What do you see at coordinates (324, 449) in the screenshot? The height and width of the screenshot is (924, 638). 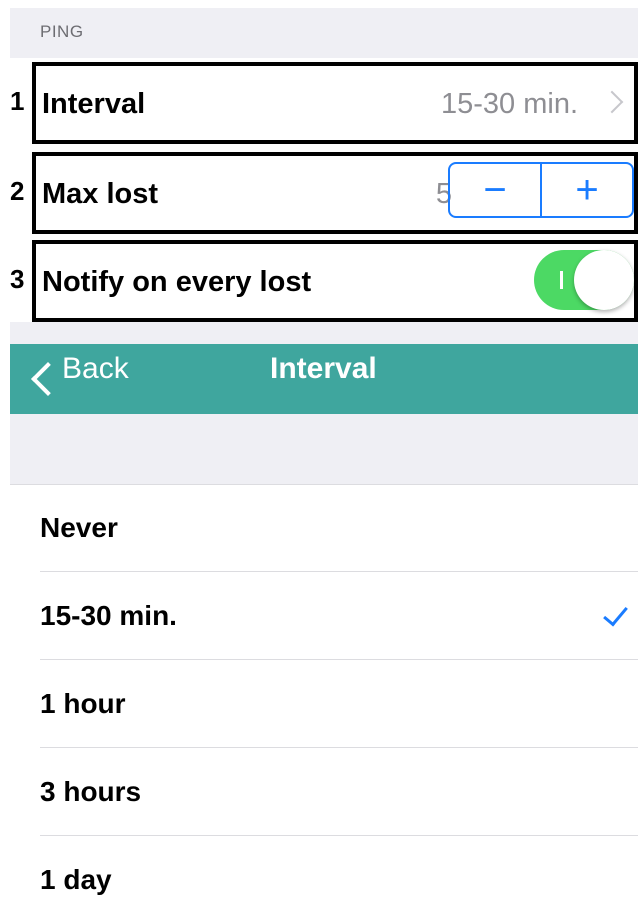 I see `list-header-gap` at bounding box center [324, 449].